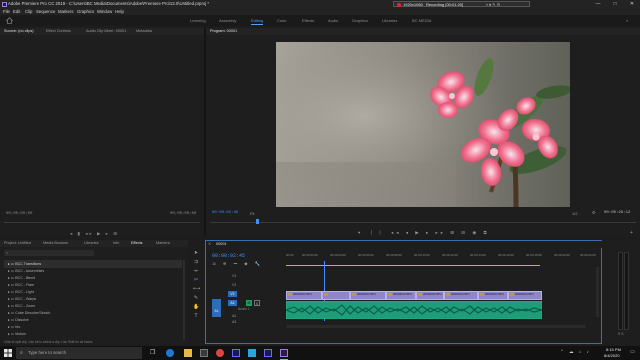 This screenshot has width=640, height=360. I want to click on effects-item: ▸ ▭ BCC - Flare, so click(21, 285).